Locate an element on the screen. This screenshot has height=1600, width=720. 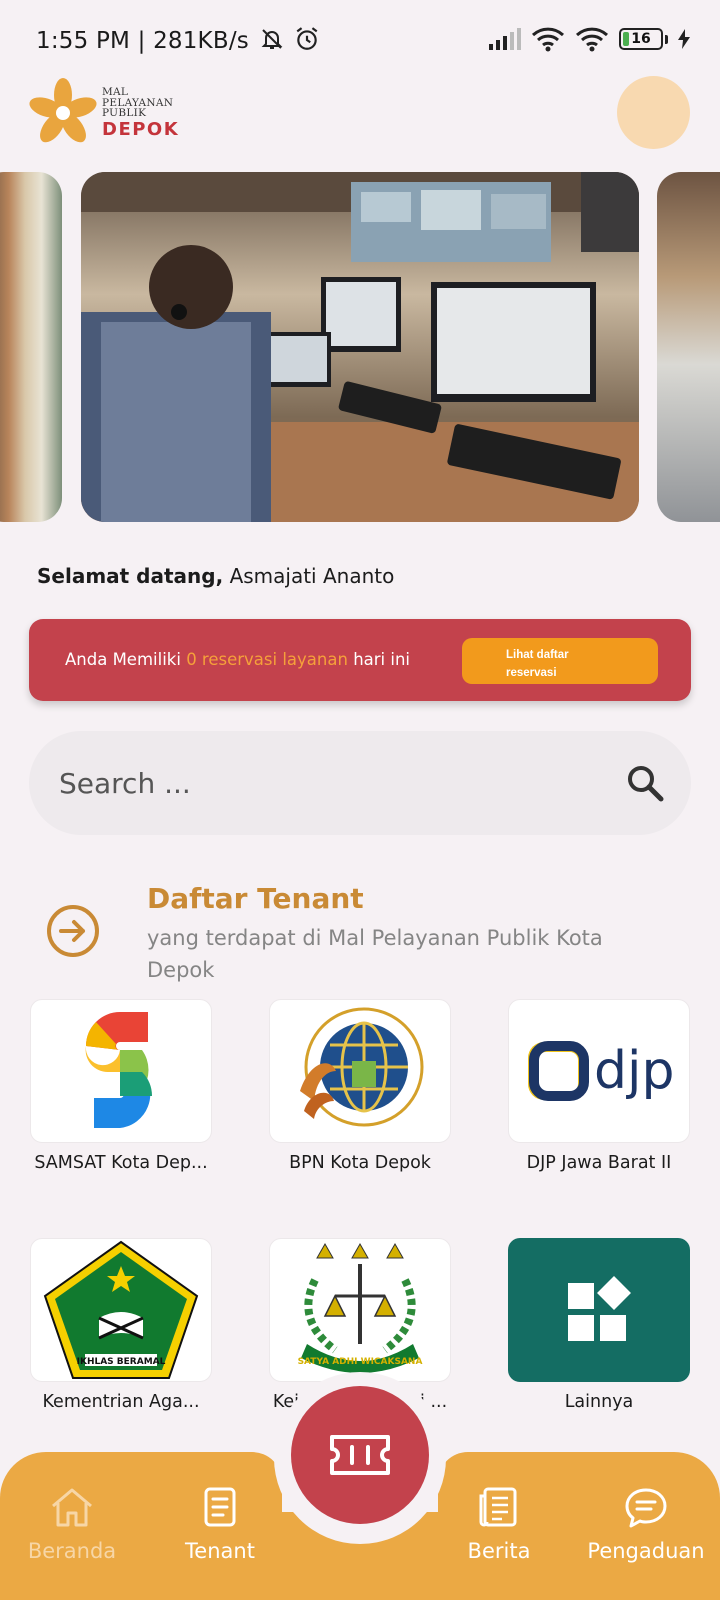
nav-label-news: Berita is located at coordinates (499, 1551).